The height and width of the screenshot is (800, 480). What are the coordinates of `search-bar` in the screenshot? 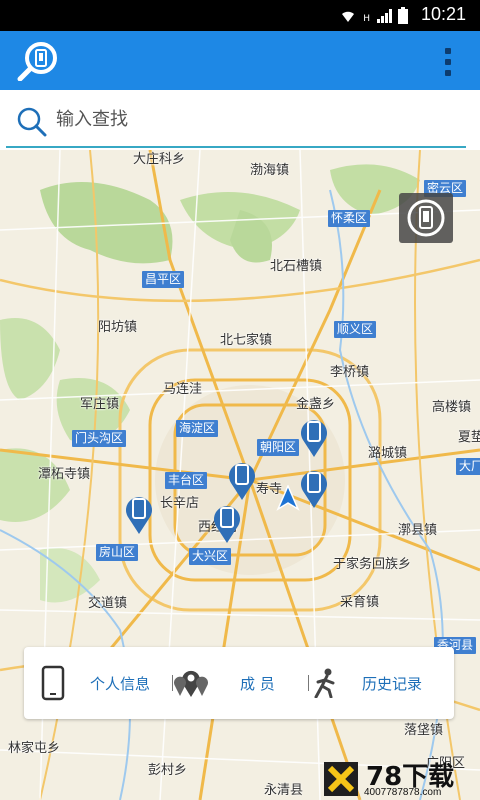 It's located at (240, 120).